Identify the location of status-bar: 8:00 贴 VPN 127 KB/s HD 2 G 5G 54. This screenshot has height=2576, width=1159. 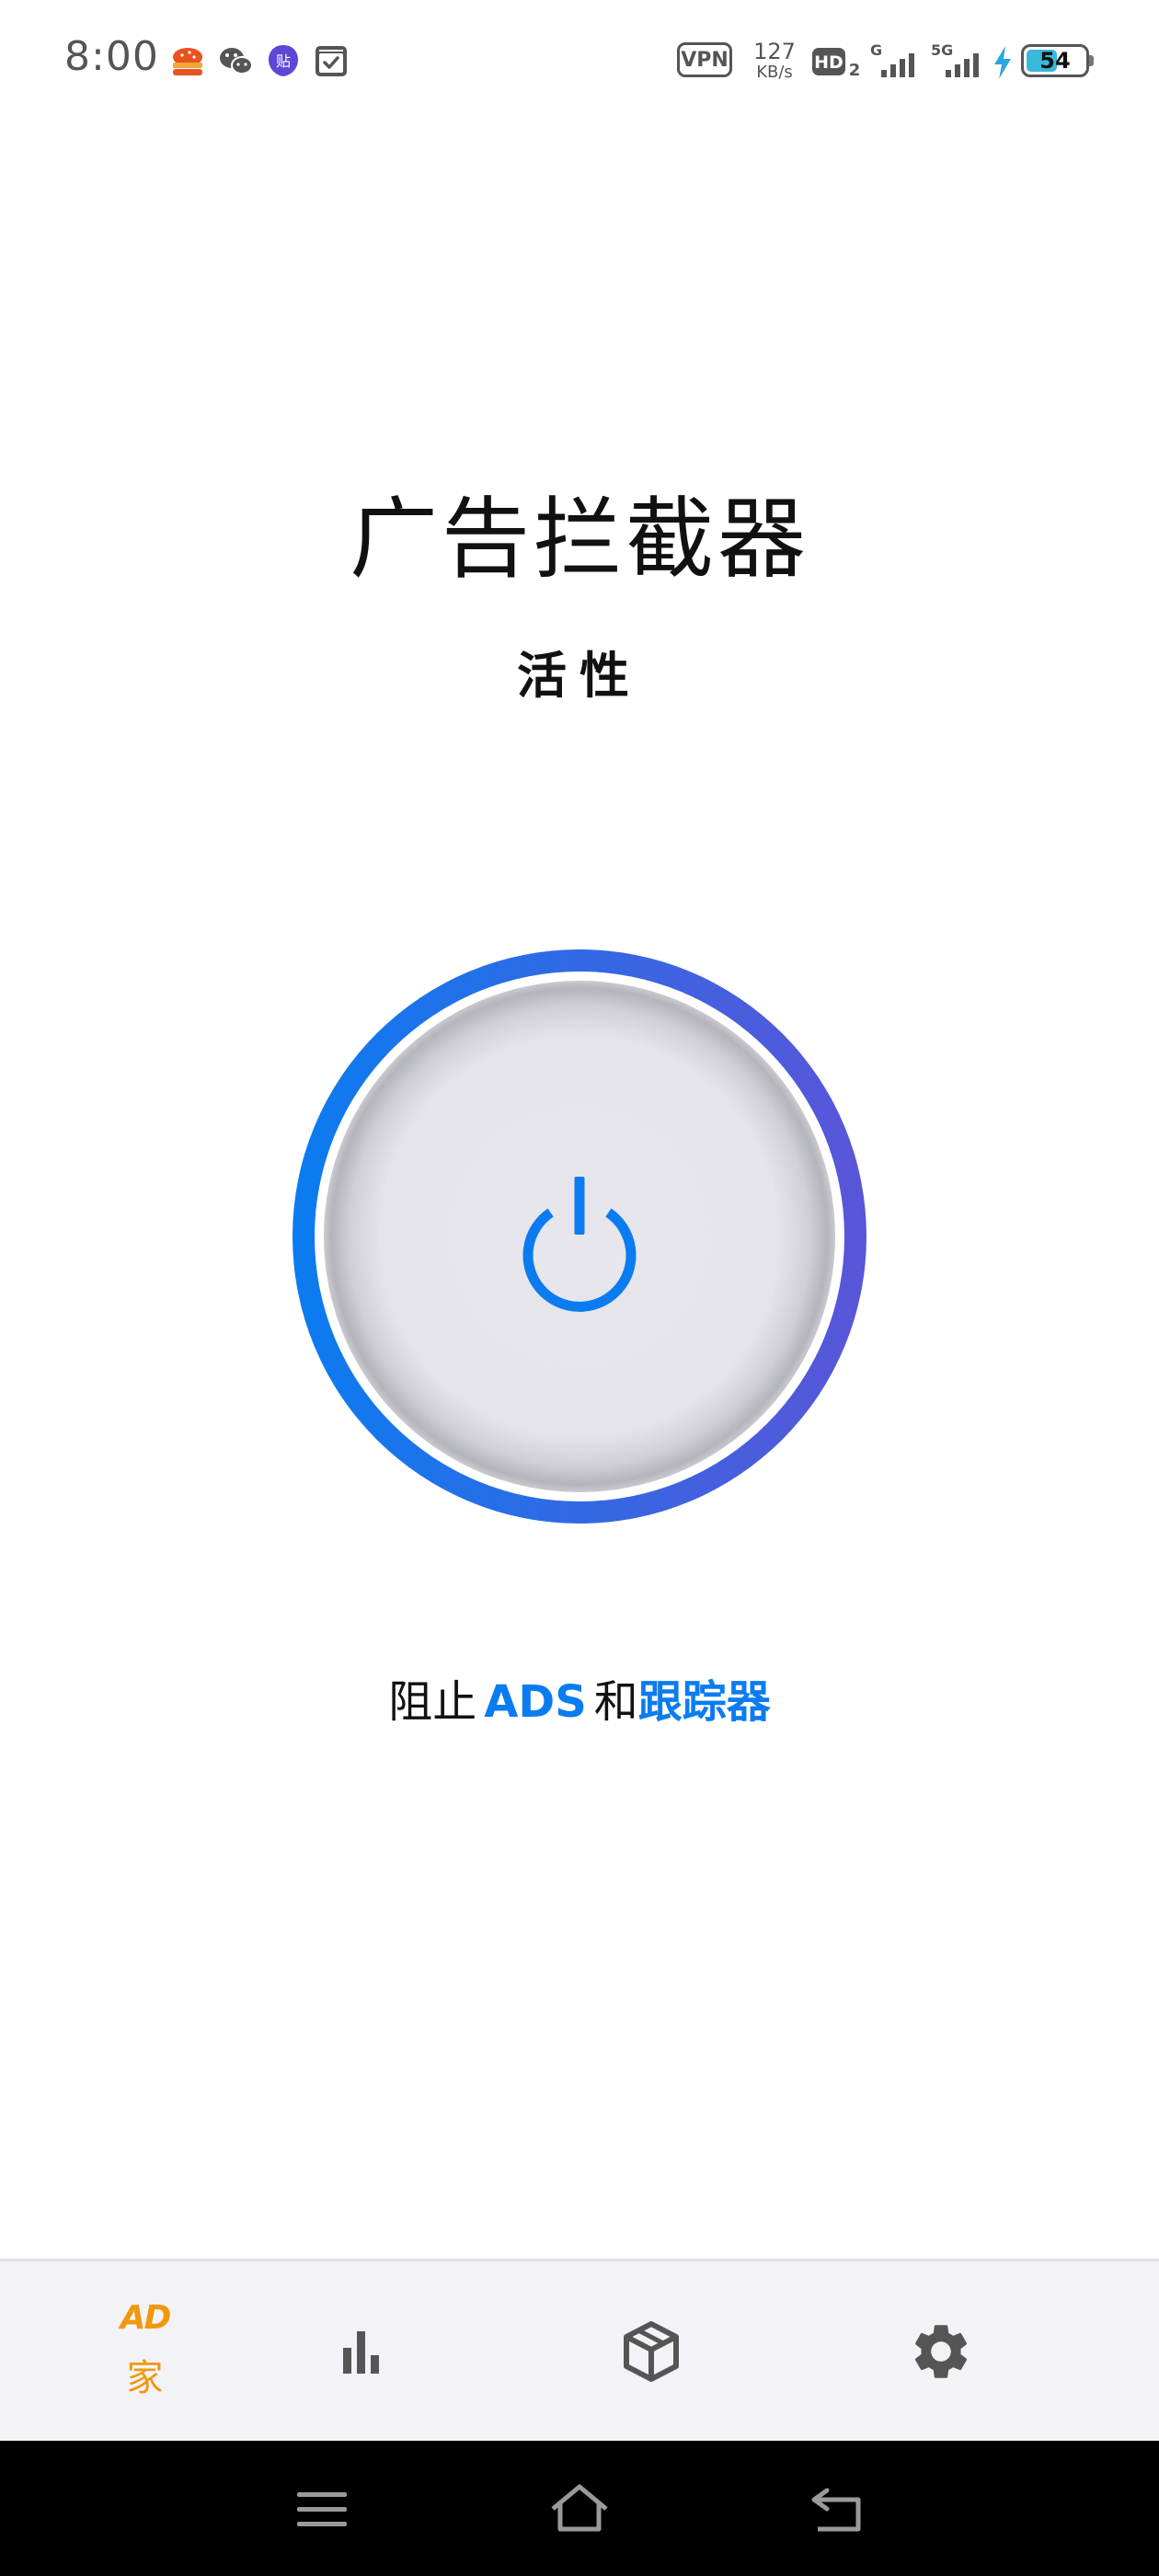
(579, 60).